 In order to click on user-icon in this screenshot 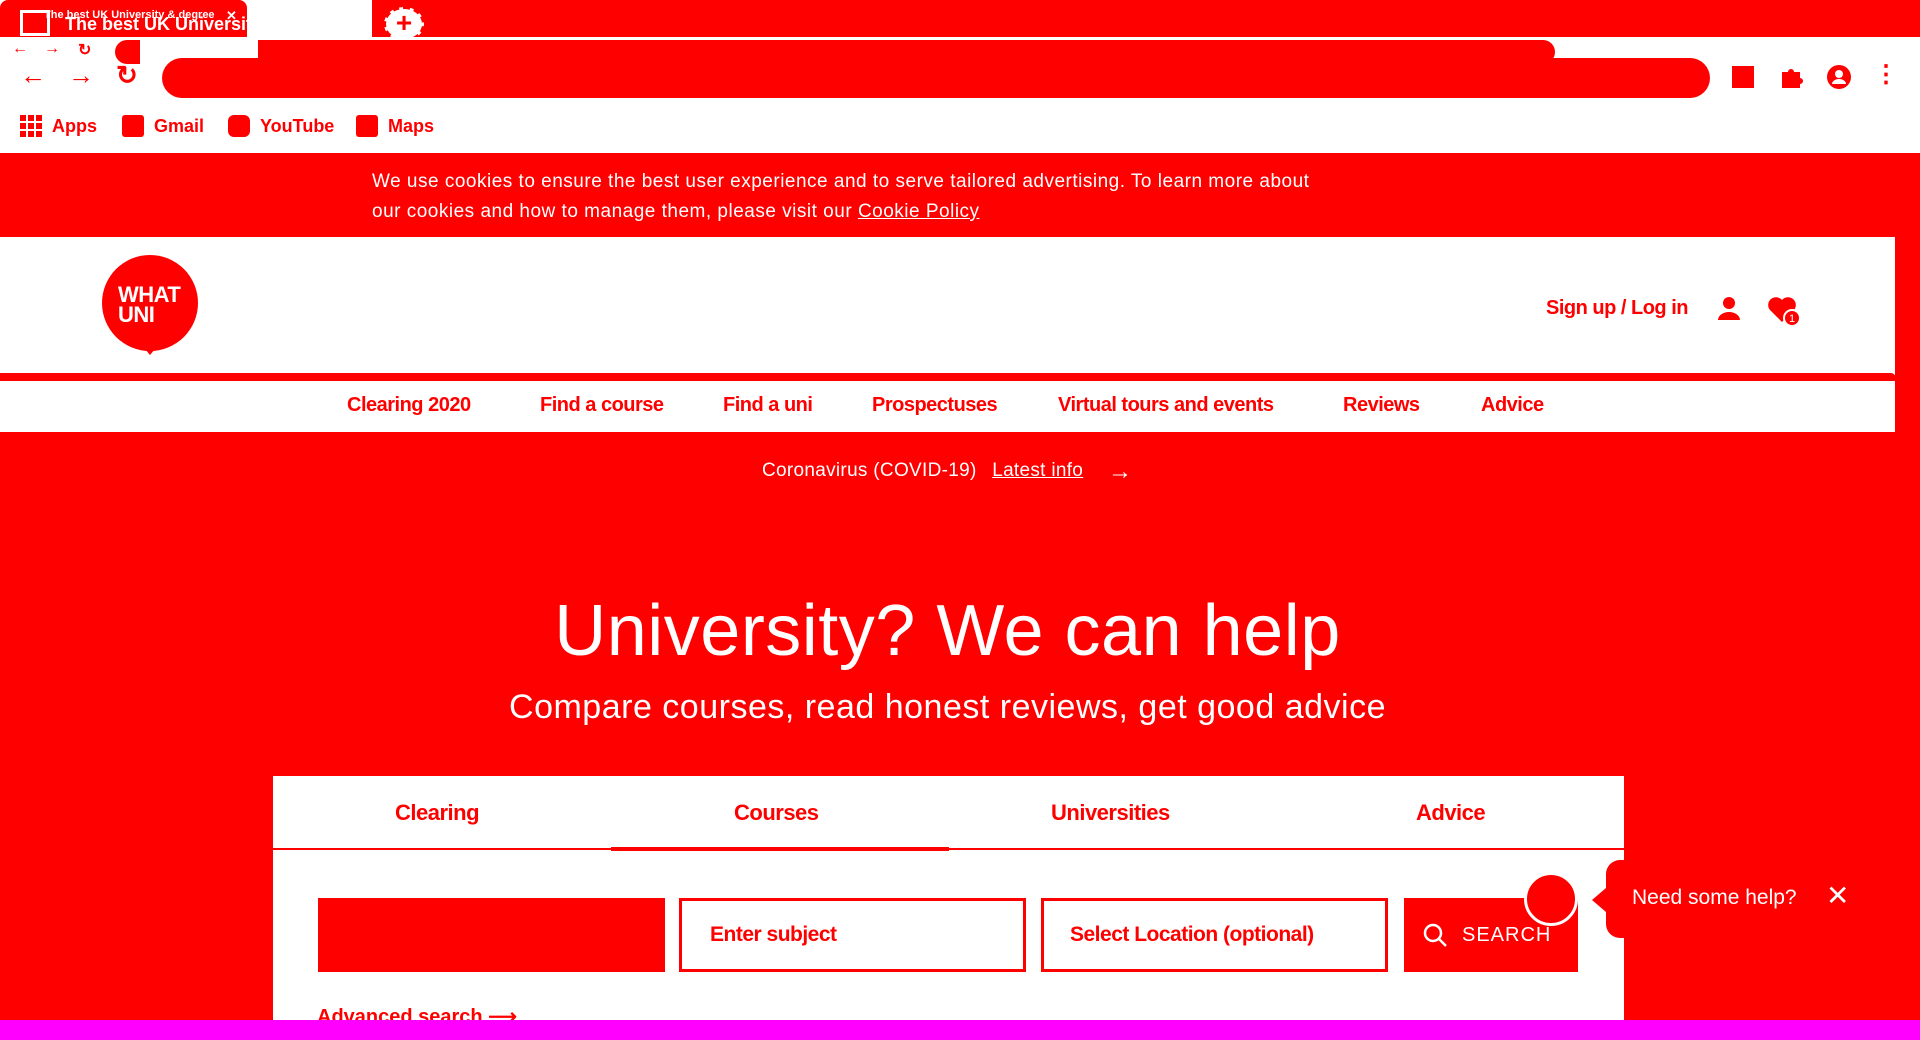, I will do `click(1729, 308)`.